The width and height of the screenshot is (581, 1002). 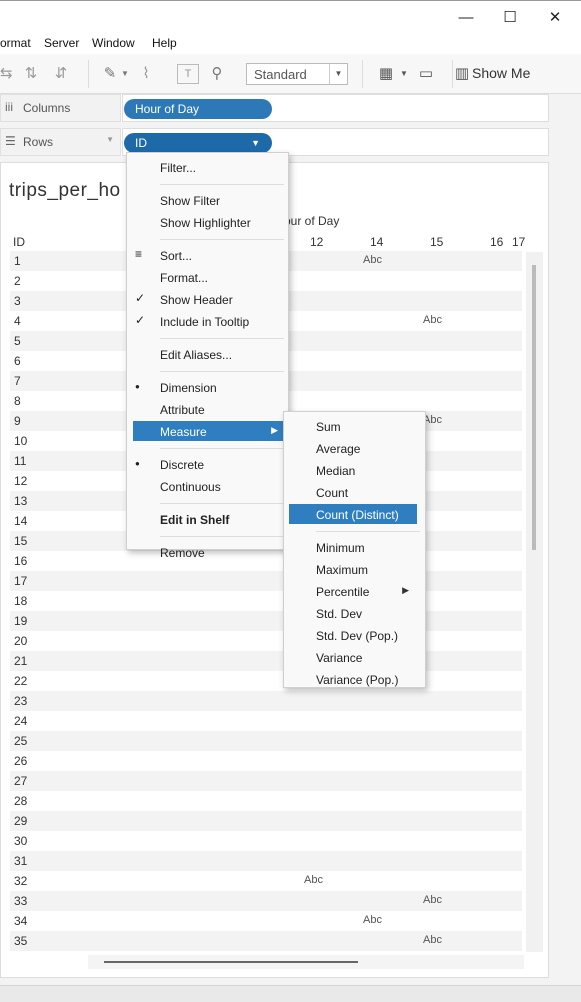 I want to click on row-id: 13, so click(x=21, y=501).